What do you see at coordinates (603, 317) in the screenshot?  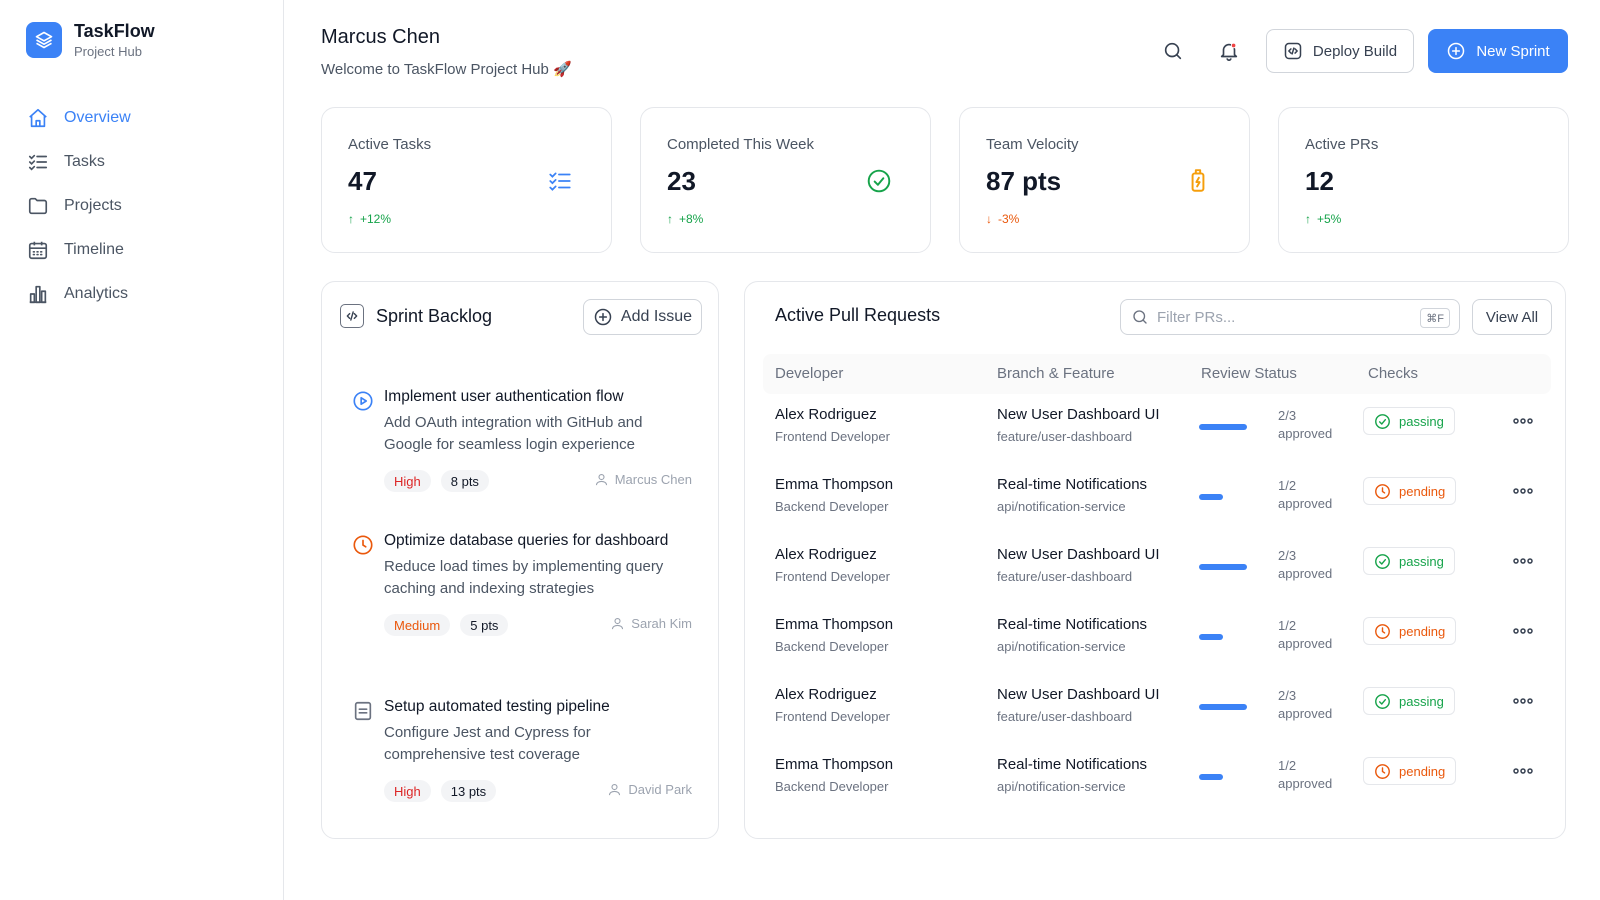 I see `plus-circle-icon` at bounding box center [603, 317].